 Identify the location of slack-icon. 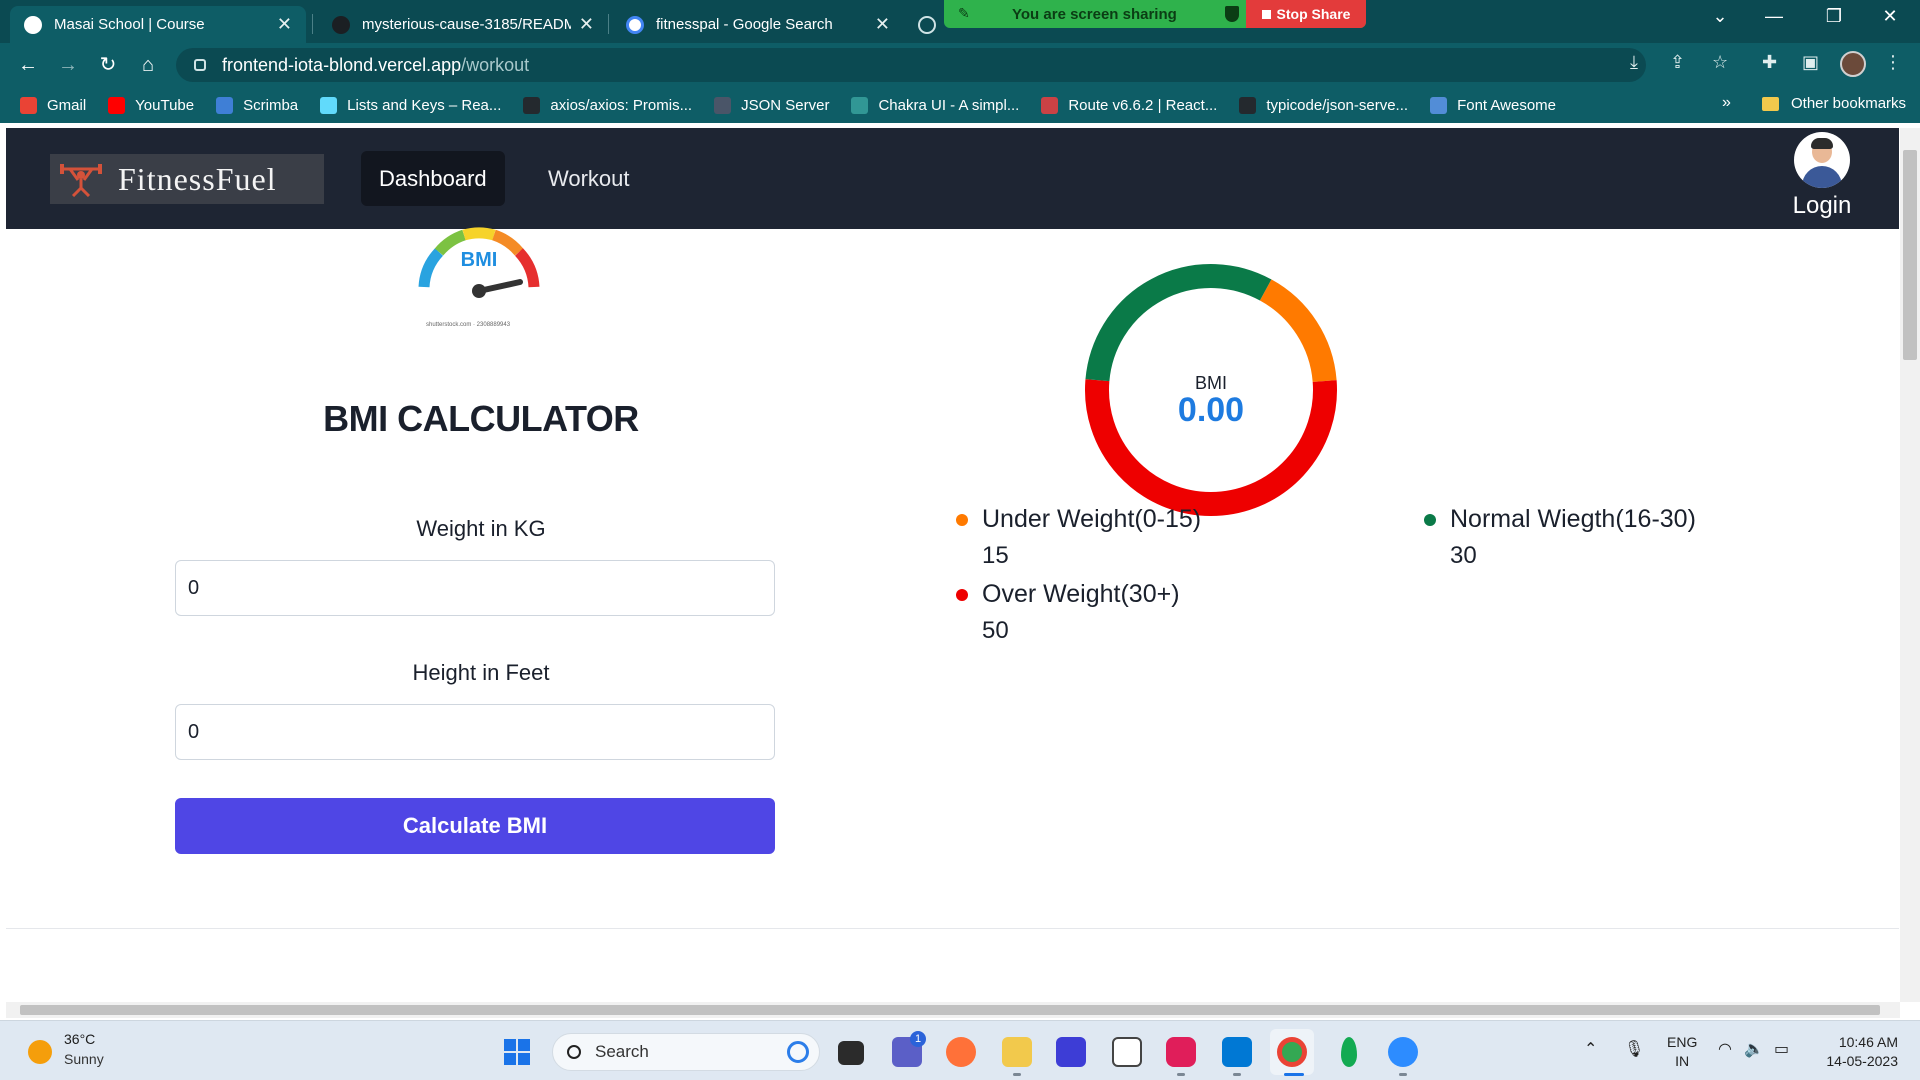
(1181, 1052).